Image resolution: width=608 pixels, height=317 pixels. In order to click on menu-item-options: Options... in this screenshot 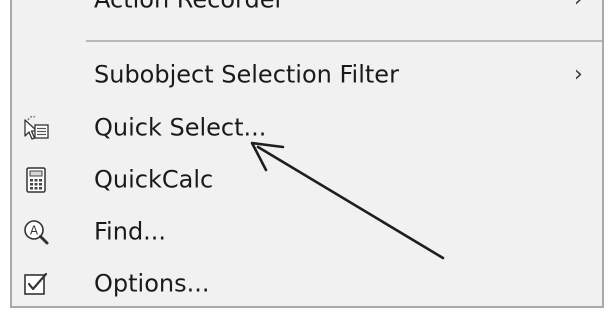, I will do `click(307, 282)`.